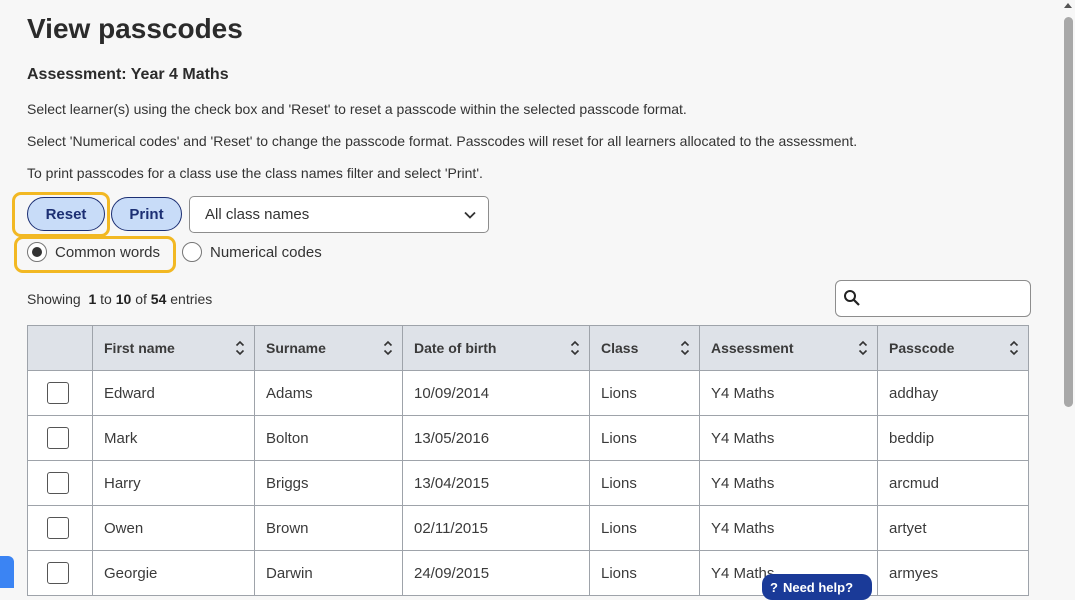 Image resolution: width=1075 pixels, height=600 pixels. What do you see at coordinates (953, 438) in the screenshot?
I see `cell-passcode: beddip` at bounding box center [953, 438].